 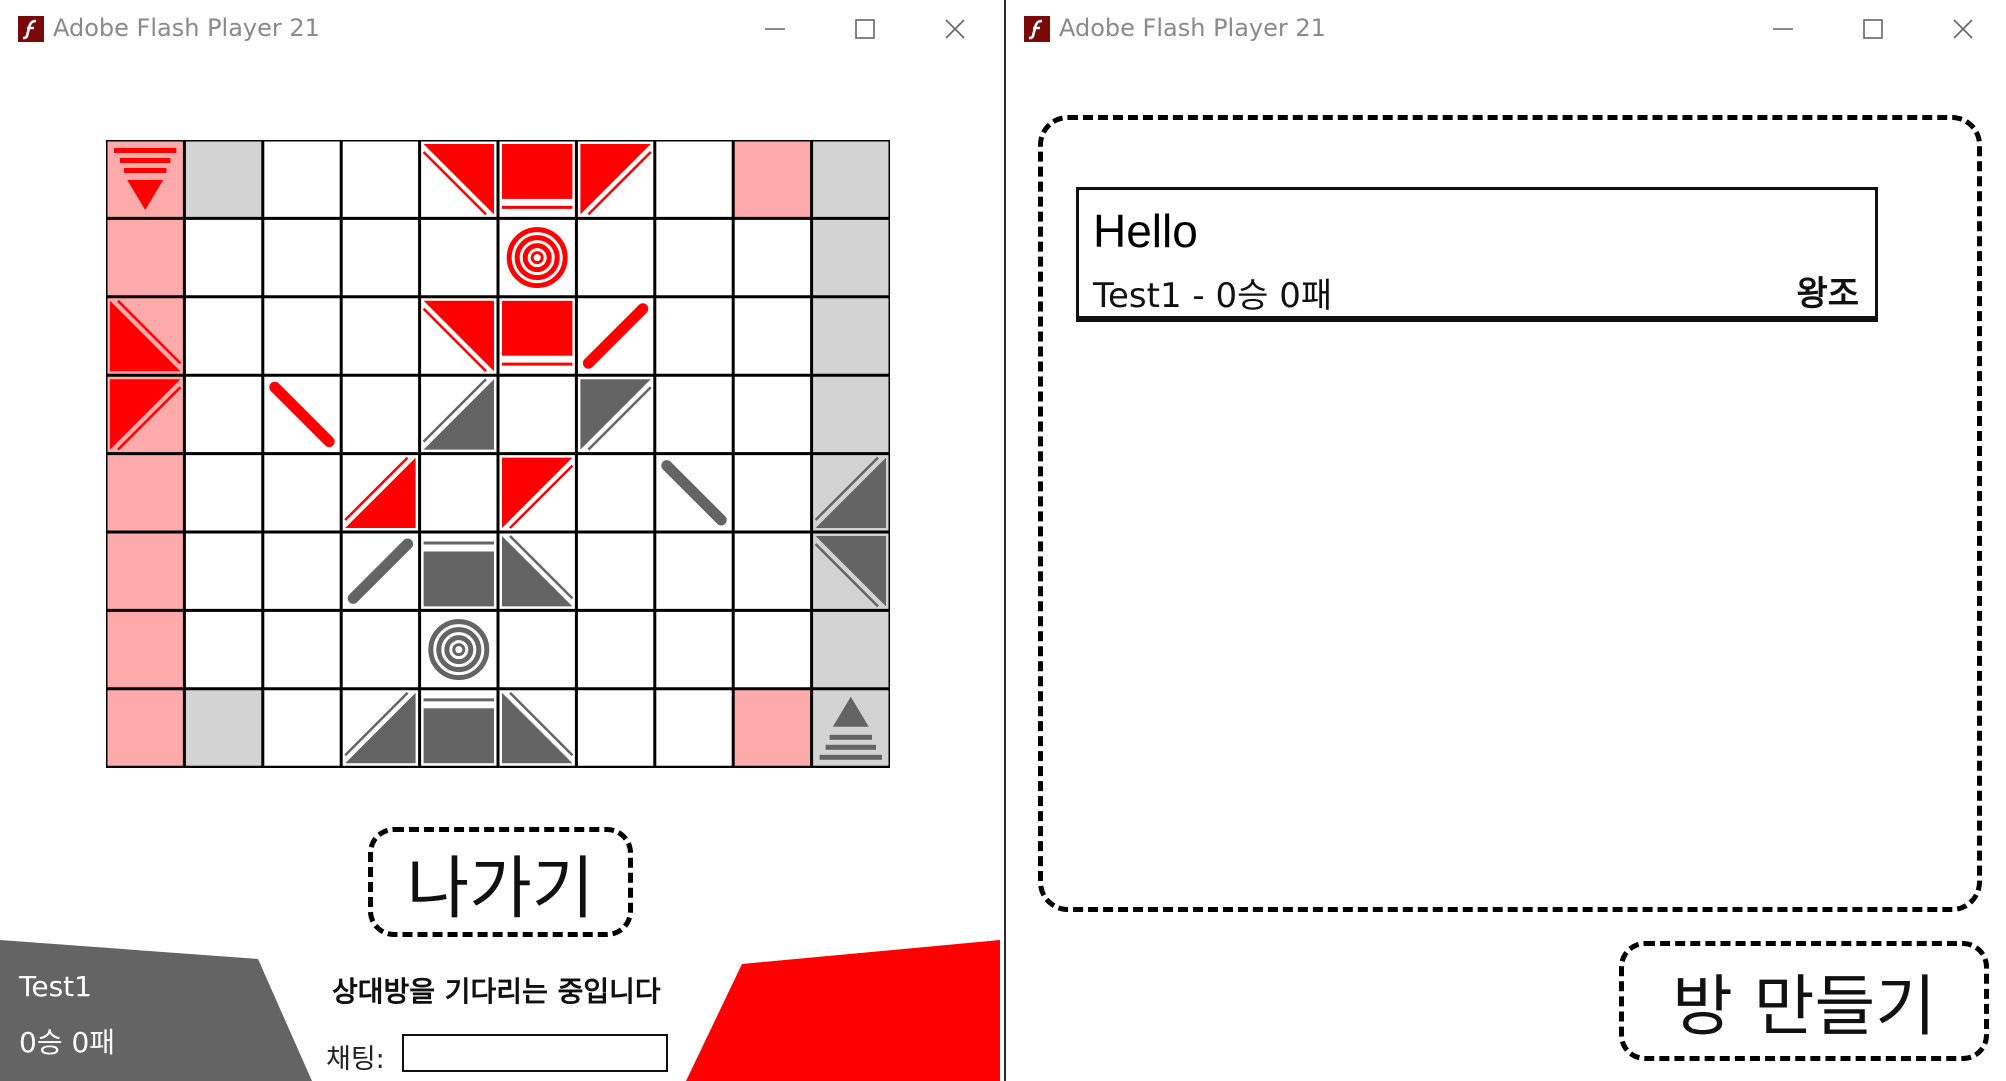 I want to click on opponent-info-panel, so click(x=843, y=1010).